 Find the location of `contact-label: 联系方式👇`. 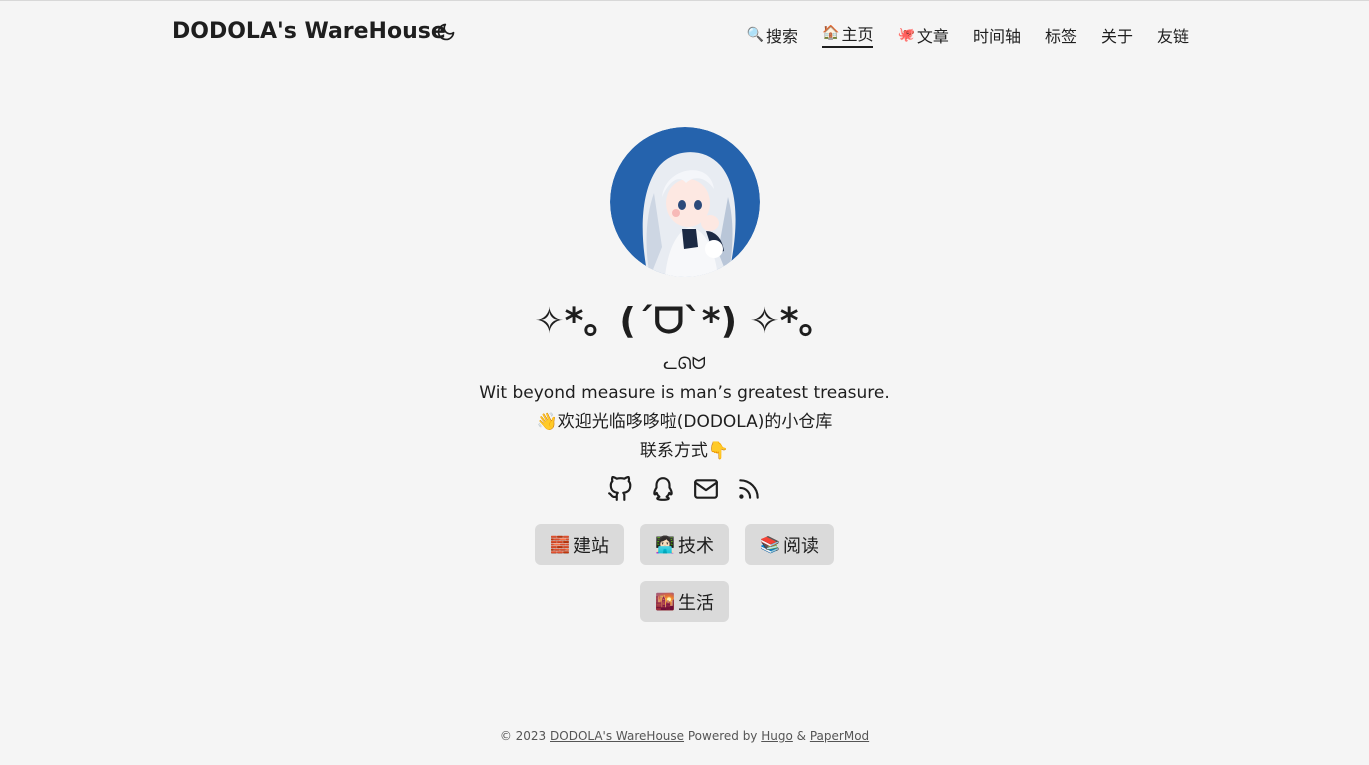

contact-label: 联系方式👇 is located at coordinates (684, 451).